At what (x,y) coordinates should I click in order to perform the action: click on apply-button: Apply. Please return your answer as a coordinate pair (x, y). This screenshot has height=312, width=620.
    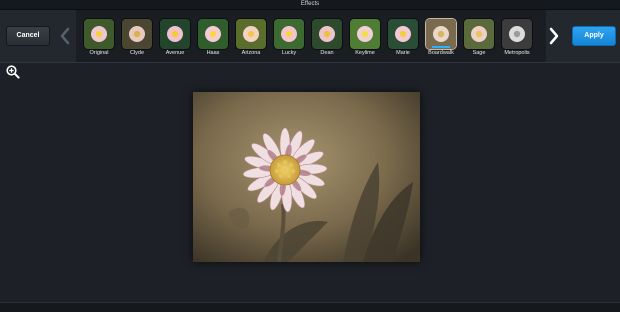
    Looking at the image, I should click on (594, 36).